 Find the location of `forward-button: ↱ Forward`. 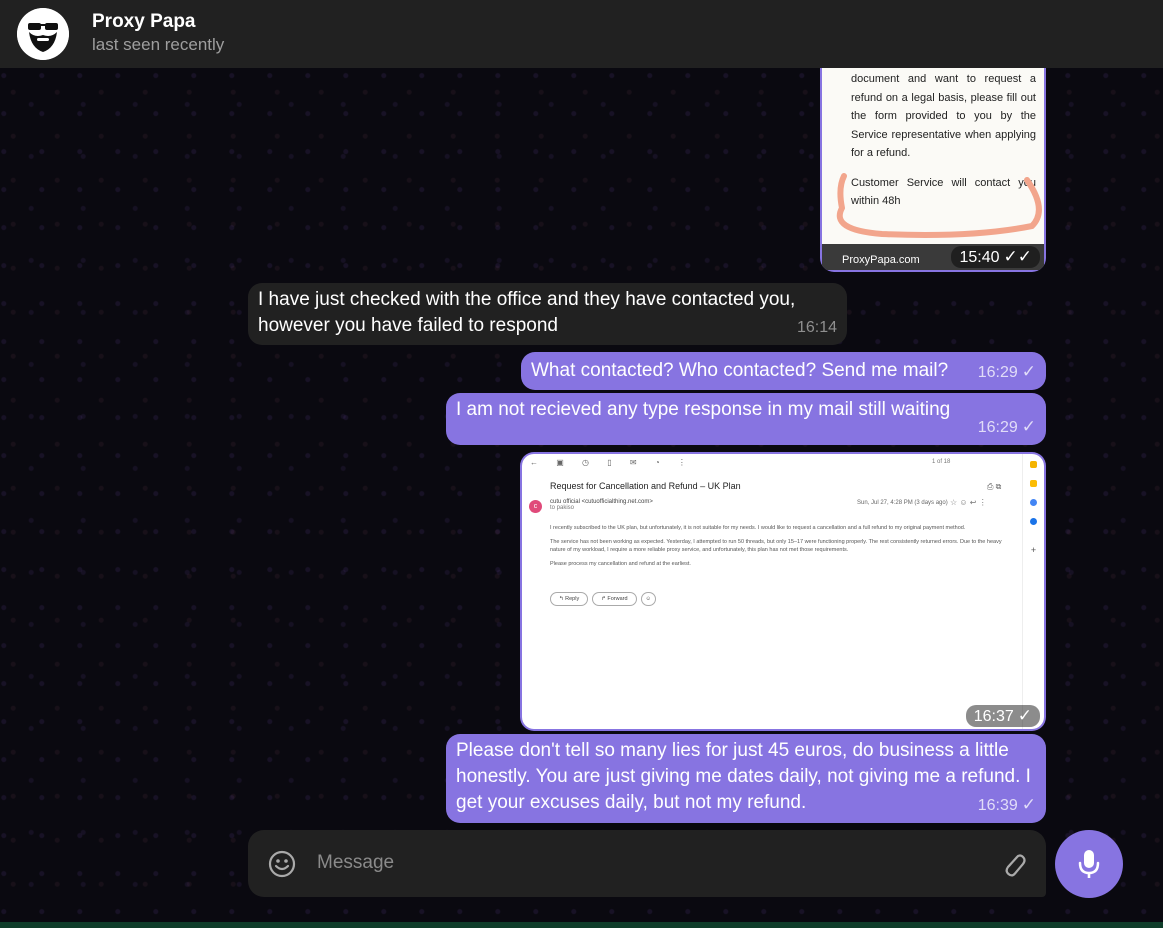

forward-button: ↱ Forward is located at coordinates (614, 599).